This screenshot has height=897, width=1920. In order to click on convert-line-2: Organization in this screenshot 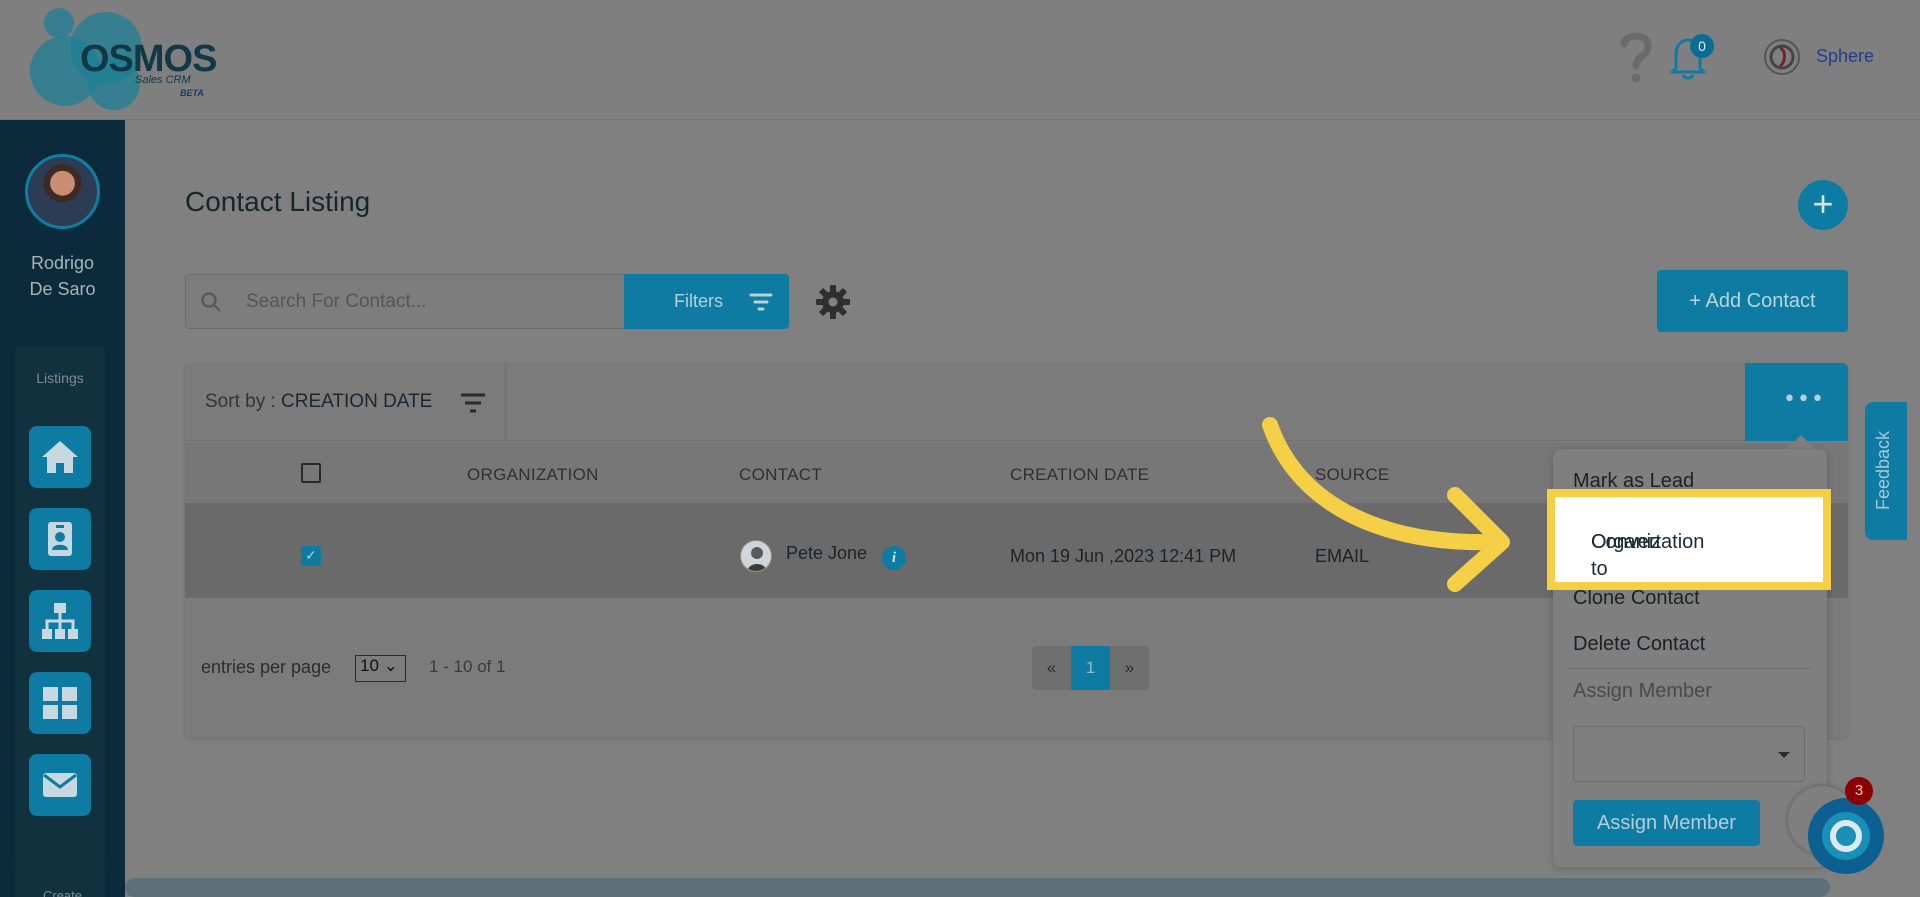, I will do `click(1648, 542)`.